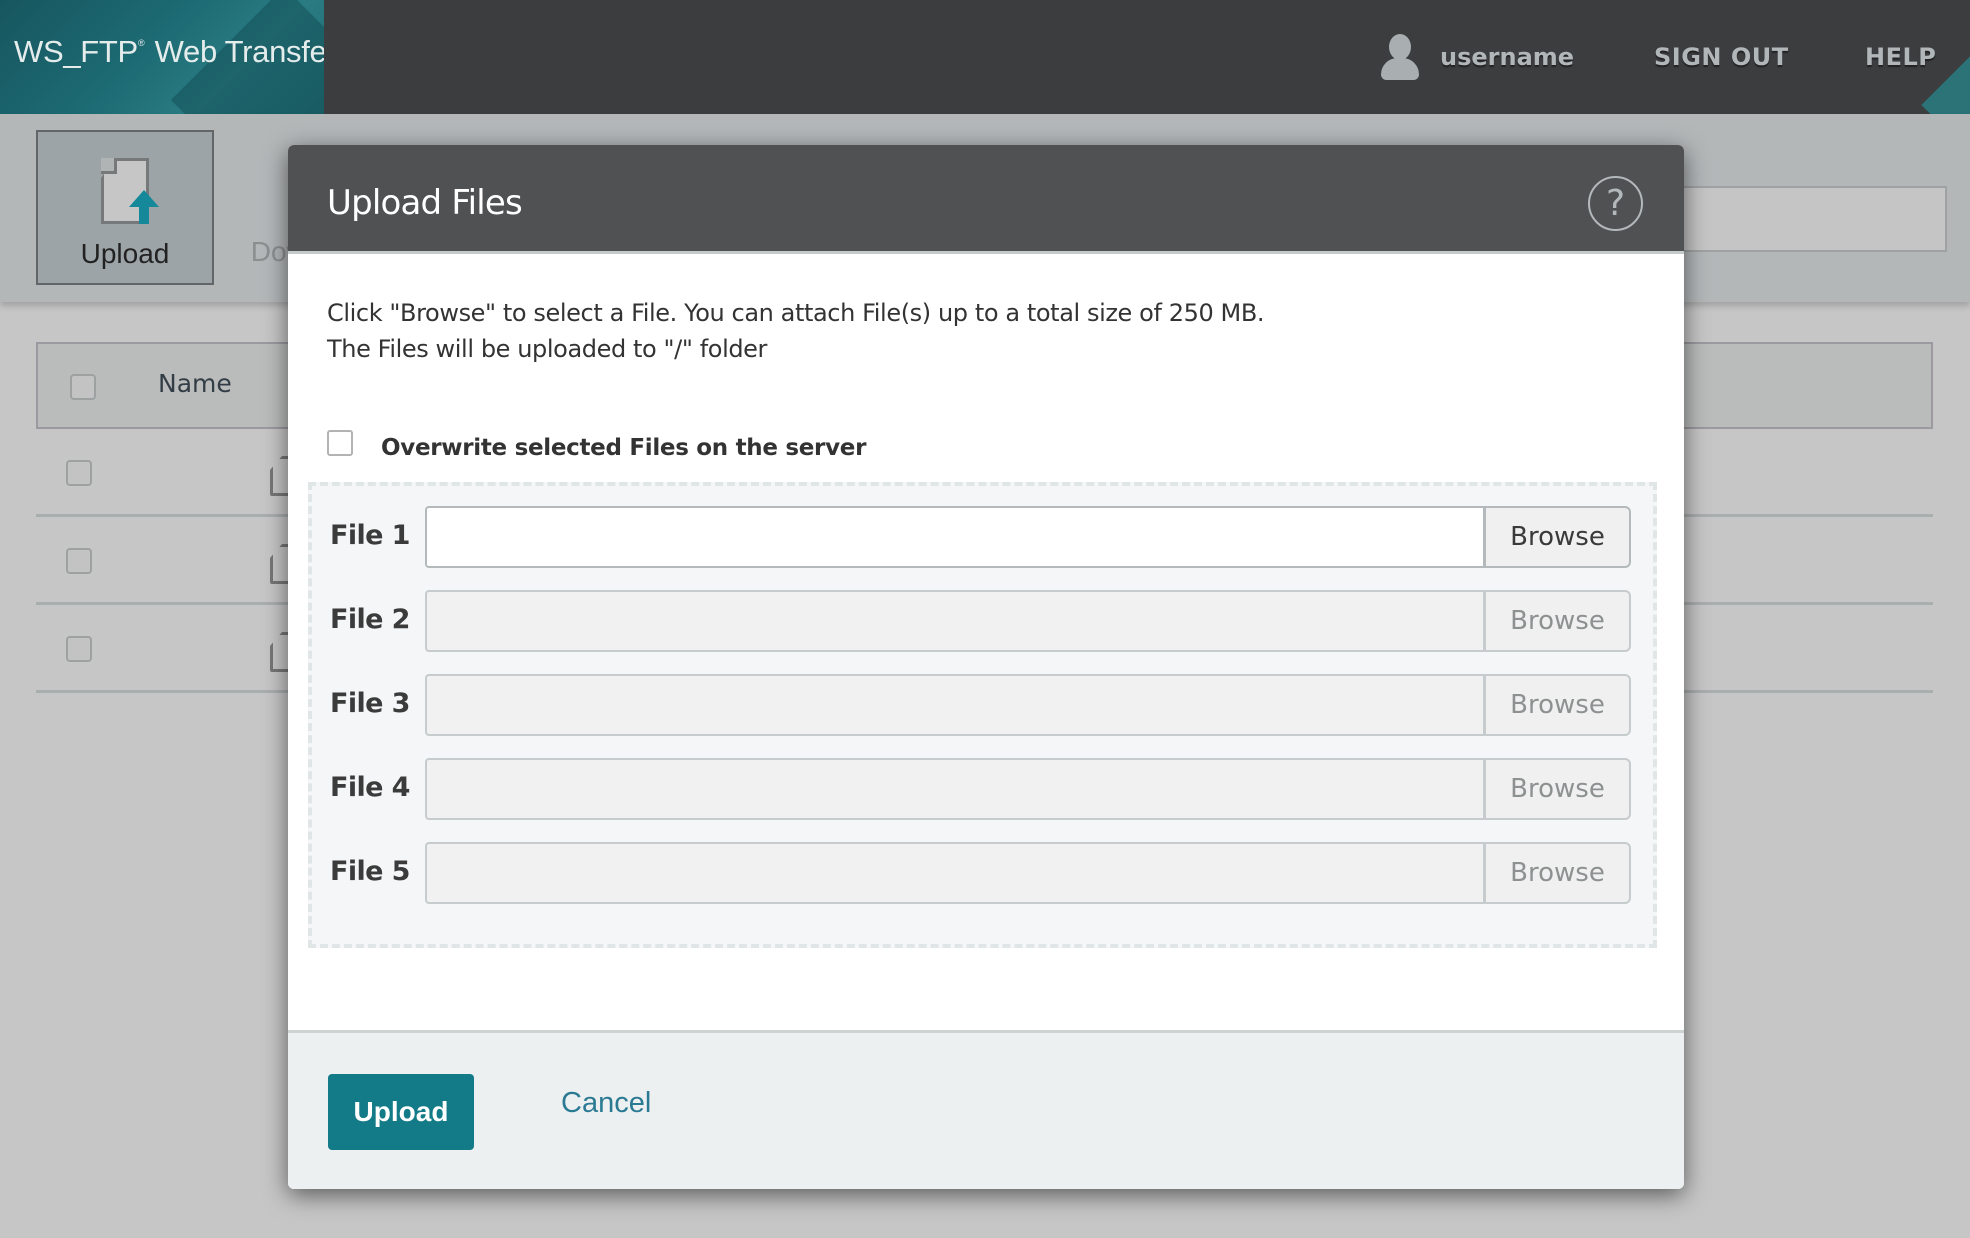 The height and width of the screenshot is (1238, 1970). What do you see at coordinates (370, 535) in the screenshot?
I see `file-1-label: File 1` at bounding box center [370, 535].